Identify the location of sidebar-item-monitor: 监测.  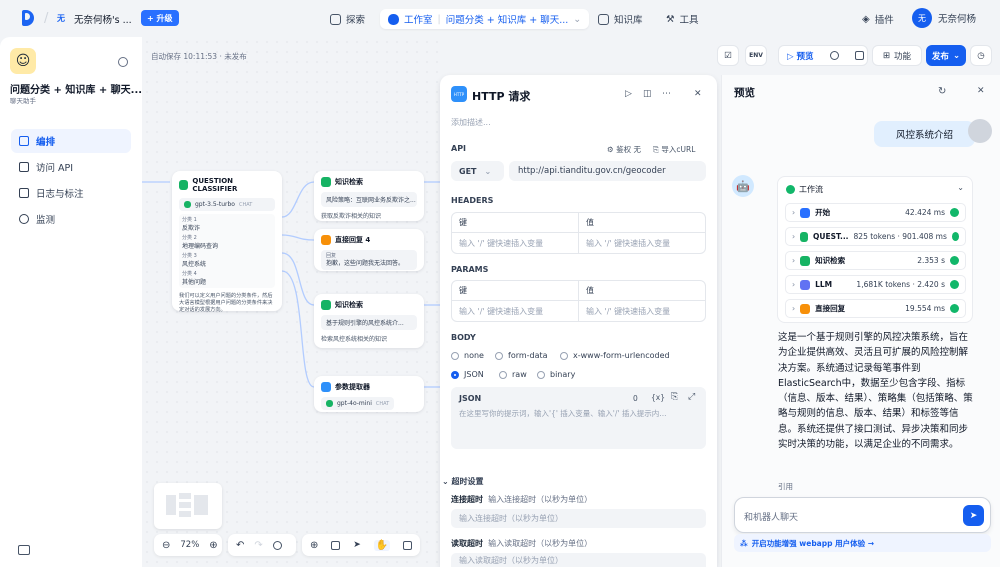
(71, 219).